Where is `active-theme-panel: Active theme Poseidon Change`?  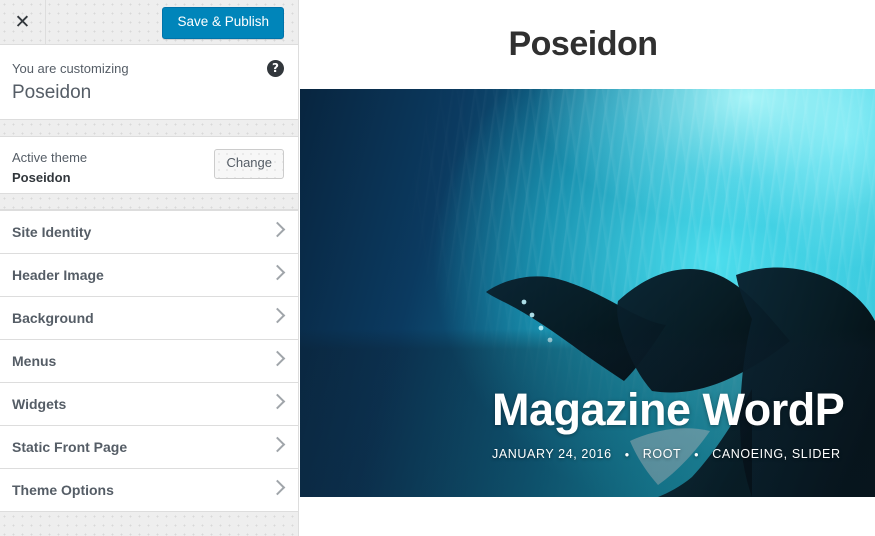 active-theme-panel: Active theme Poseidon Change is located at coordinates (149, 165).